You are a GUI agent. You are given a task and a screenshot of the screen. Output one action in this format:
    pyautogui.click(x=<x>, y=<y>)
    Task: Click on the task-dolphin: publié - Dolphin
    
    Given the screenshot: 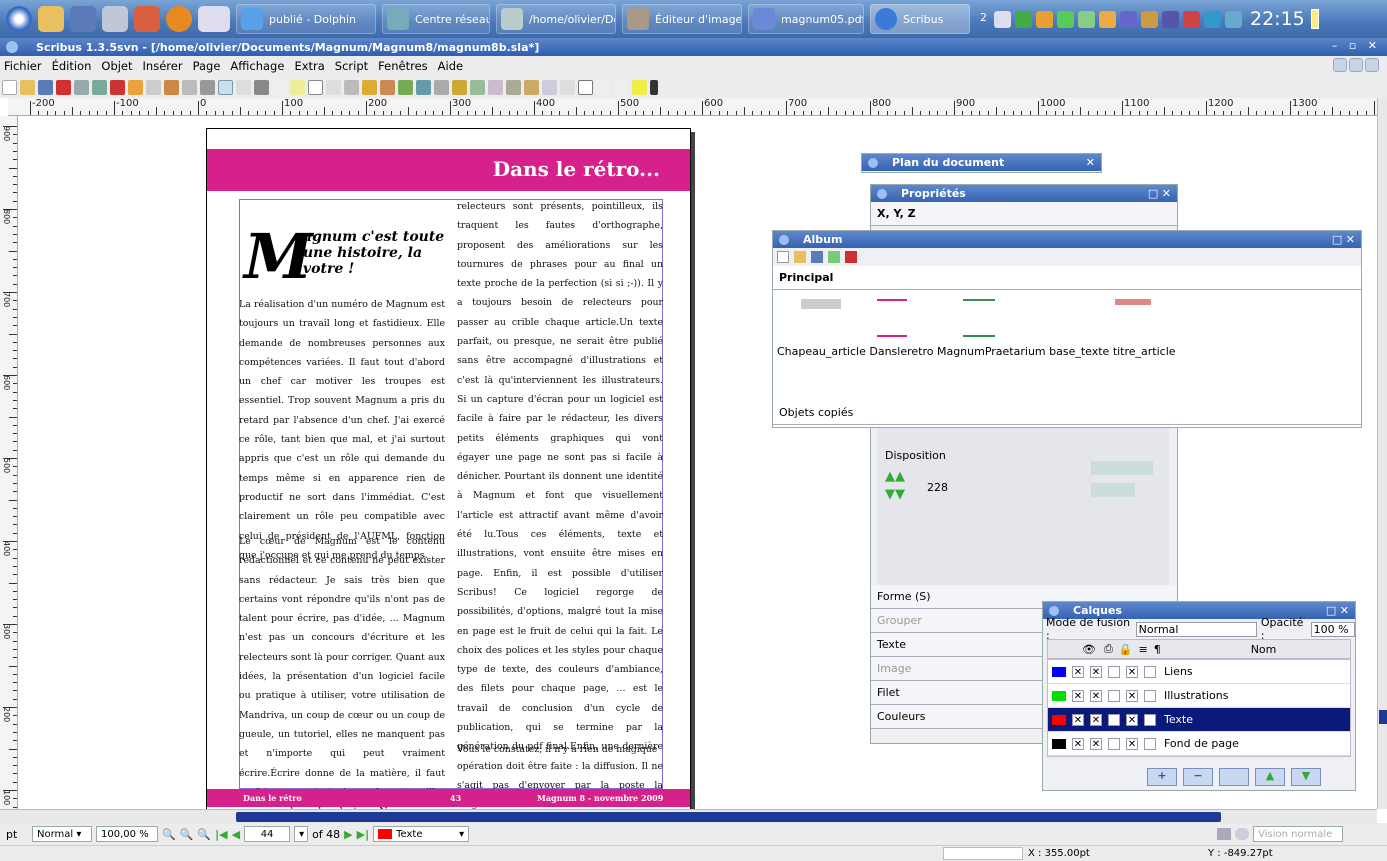 What is the action you would take?
    pyautogui.click(x=306, y=19)
    